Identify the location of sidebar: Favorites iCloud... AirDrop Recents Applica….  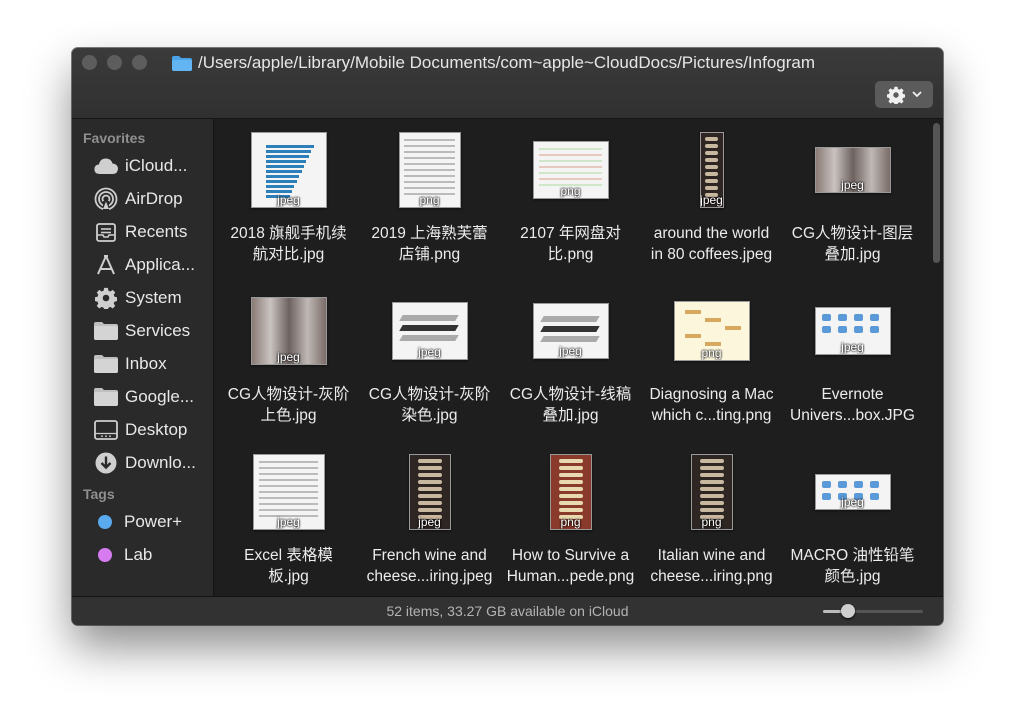
(143, 357).